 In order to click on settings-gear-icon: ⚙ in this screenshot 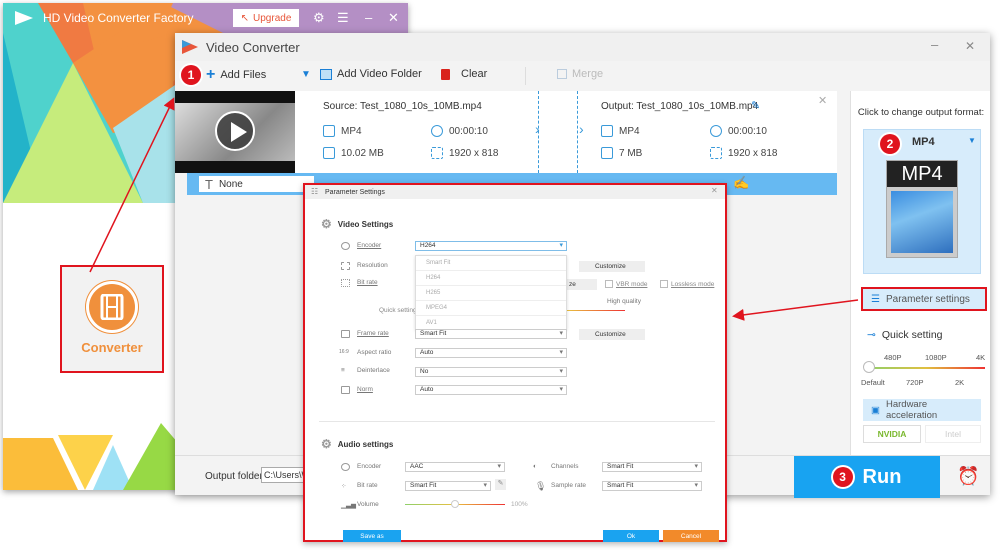, I will do `click(319, 18)`.